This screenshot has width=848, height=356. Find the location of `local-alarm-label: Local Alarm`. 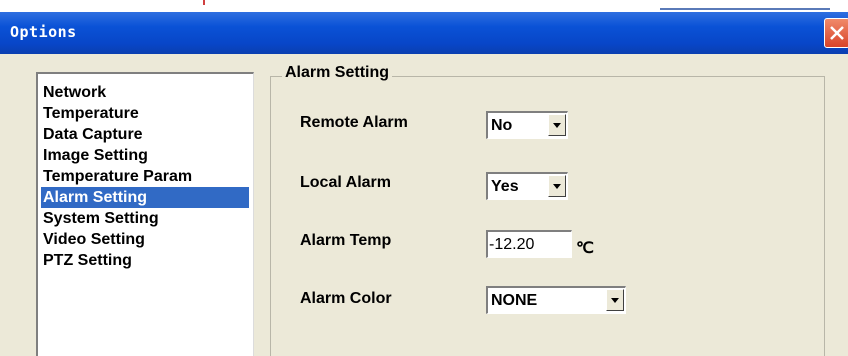

local-alarm-label: Local Alarm is located at coordinates (345, 182).